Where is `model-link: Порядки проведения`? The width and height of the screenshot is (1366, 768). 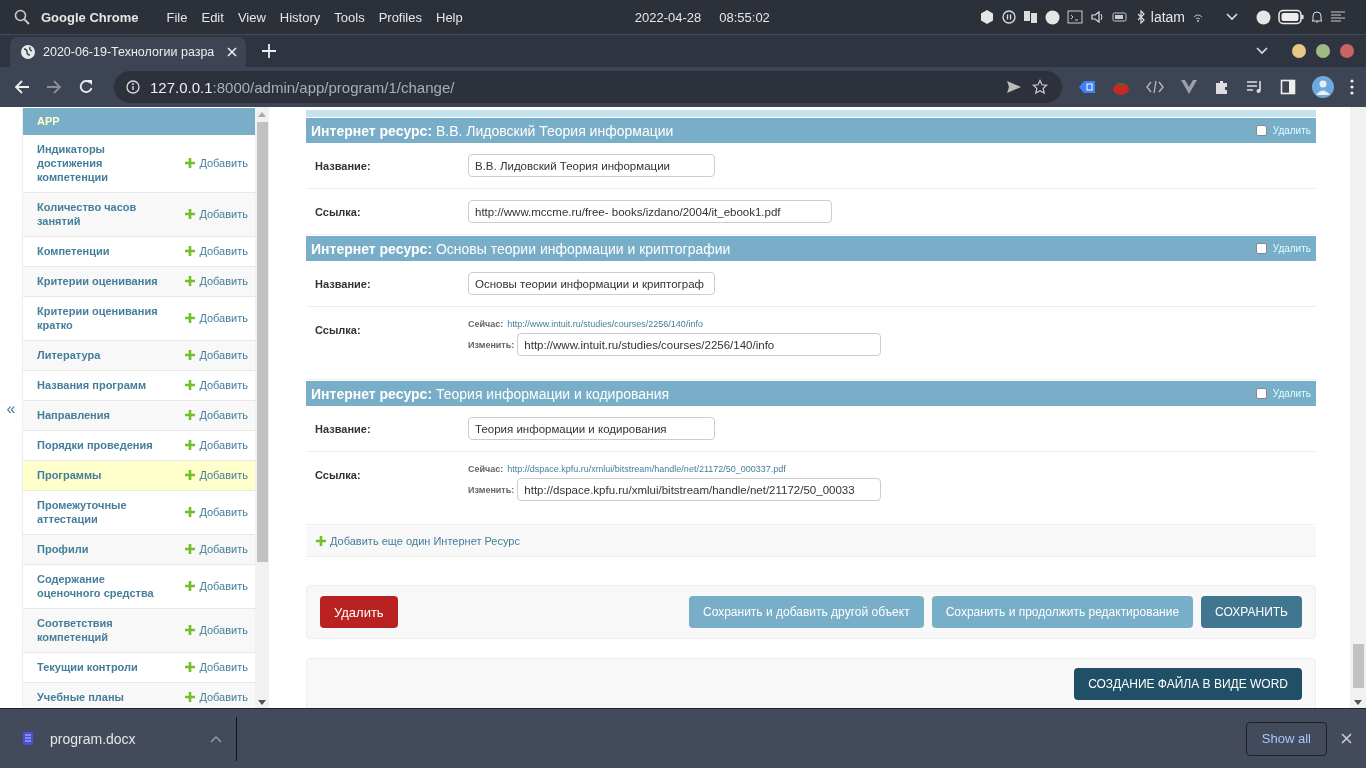
model-link: Порядки проведения is located at coordinates (103, 445).